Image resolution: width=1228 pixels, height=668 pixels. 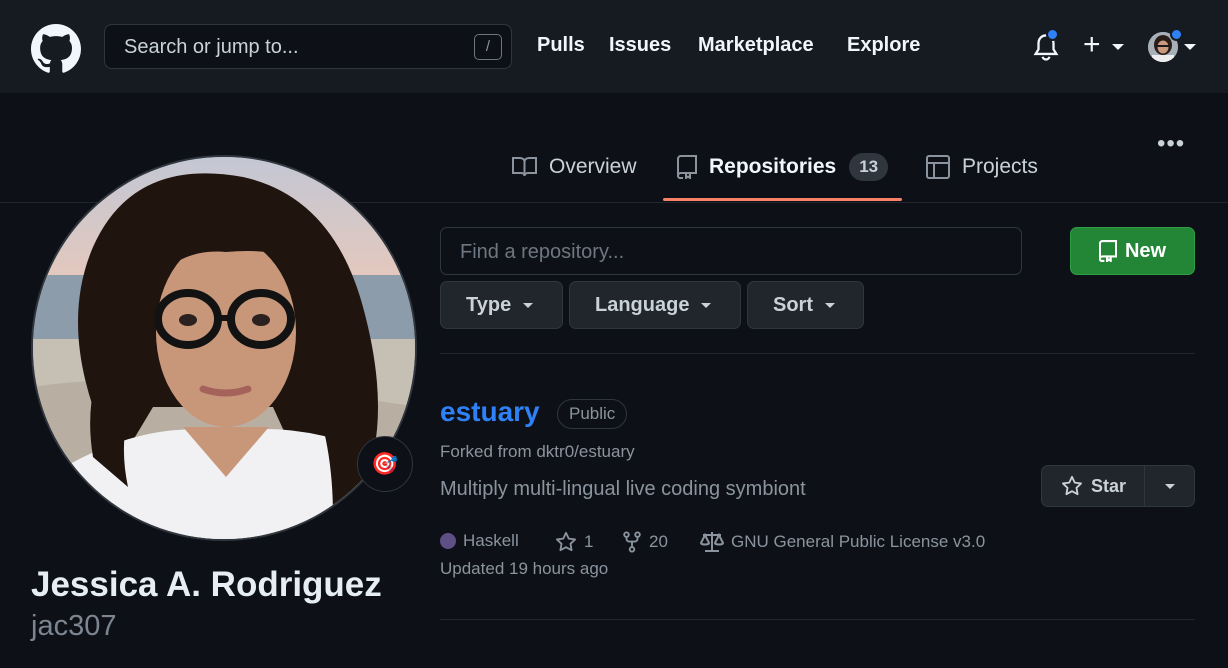 I want to click on tab-overview: Overview, so click(x=574, y=167).